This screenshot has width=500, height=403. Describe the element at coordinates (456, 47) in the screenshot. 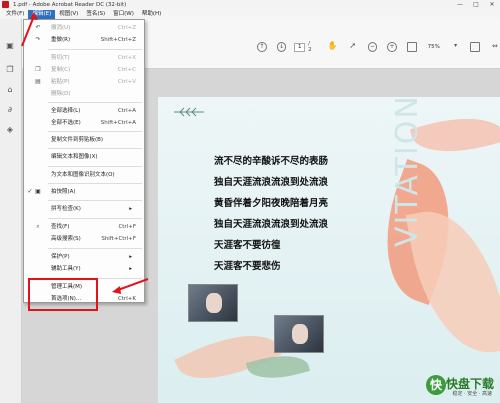

I see `zoom-dropdown-icon: ▾` at that location.